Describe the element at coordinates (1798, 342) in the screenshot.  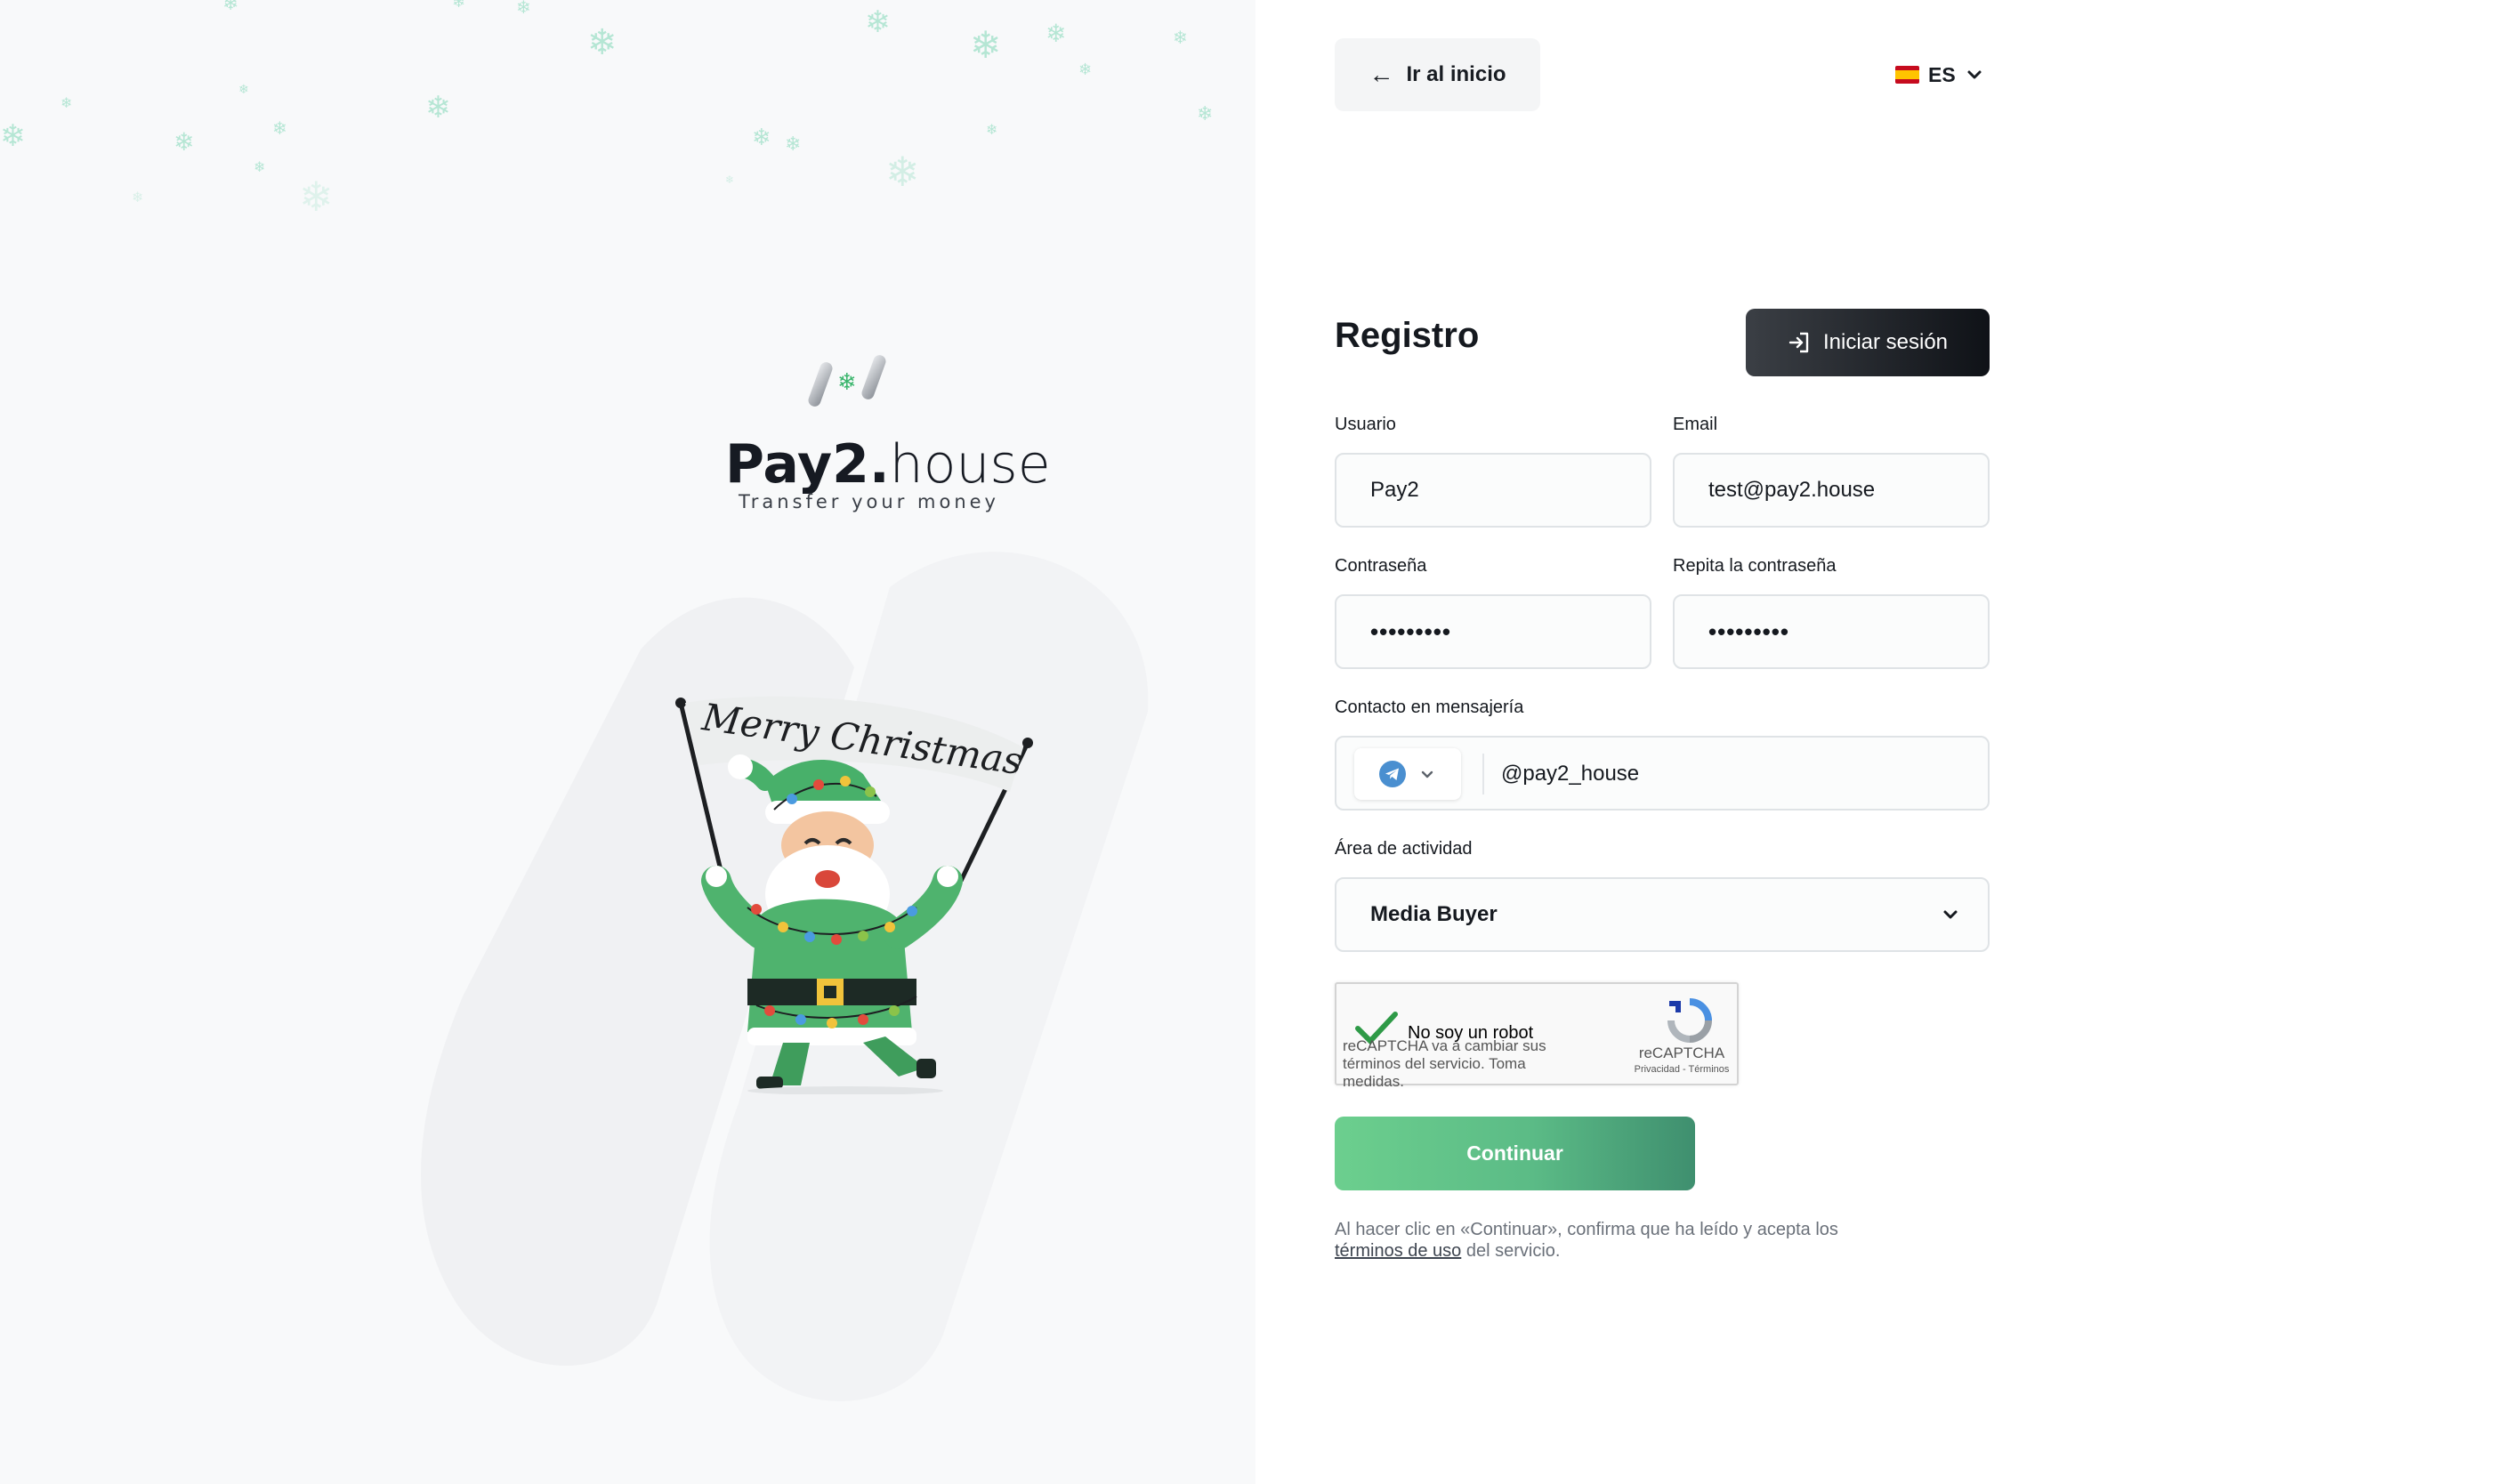
I see `sign-in-icon` at that location.